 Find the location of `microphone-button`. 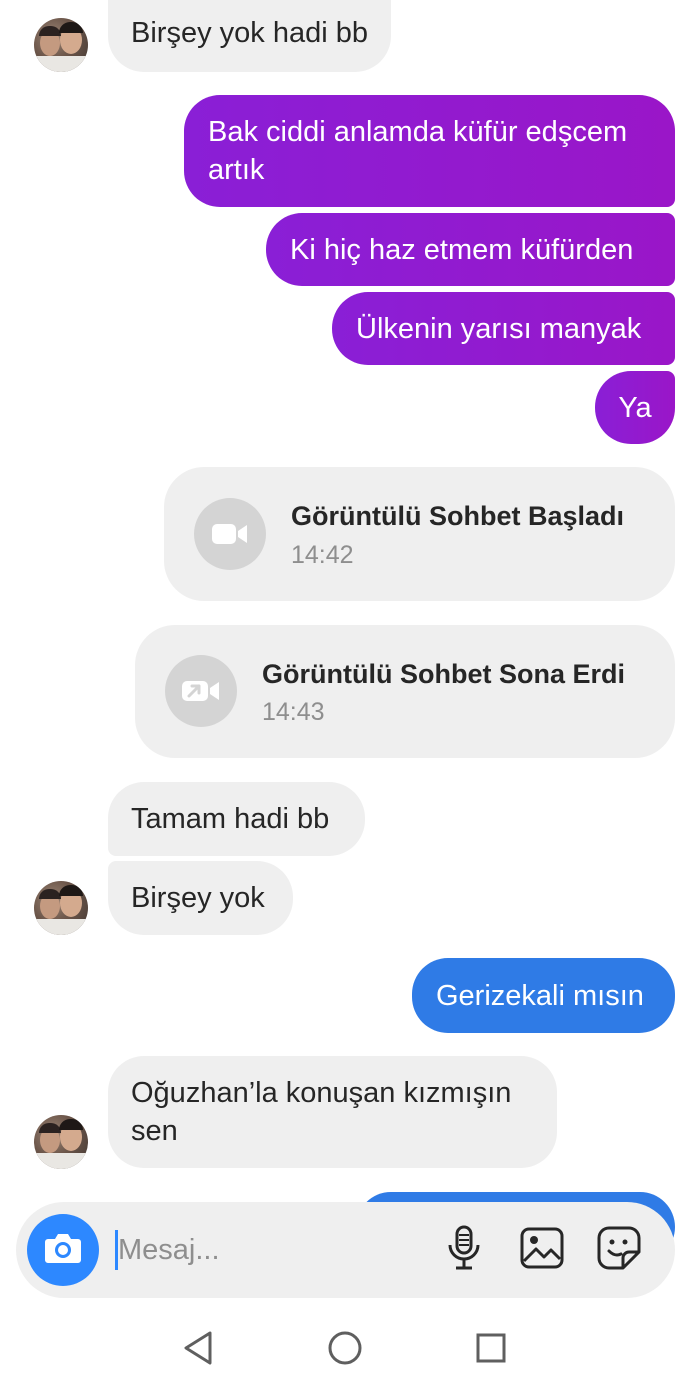

microphone-button is located at coordinates (464, 1250).